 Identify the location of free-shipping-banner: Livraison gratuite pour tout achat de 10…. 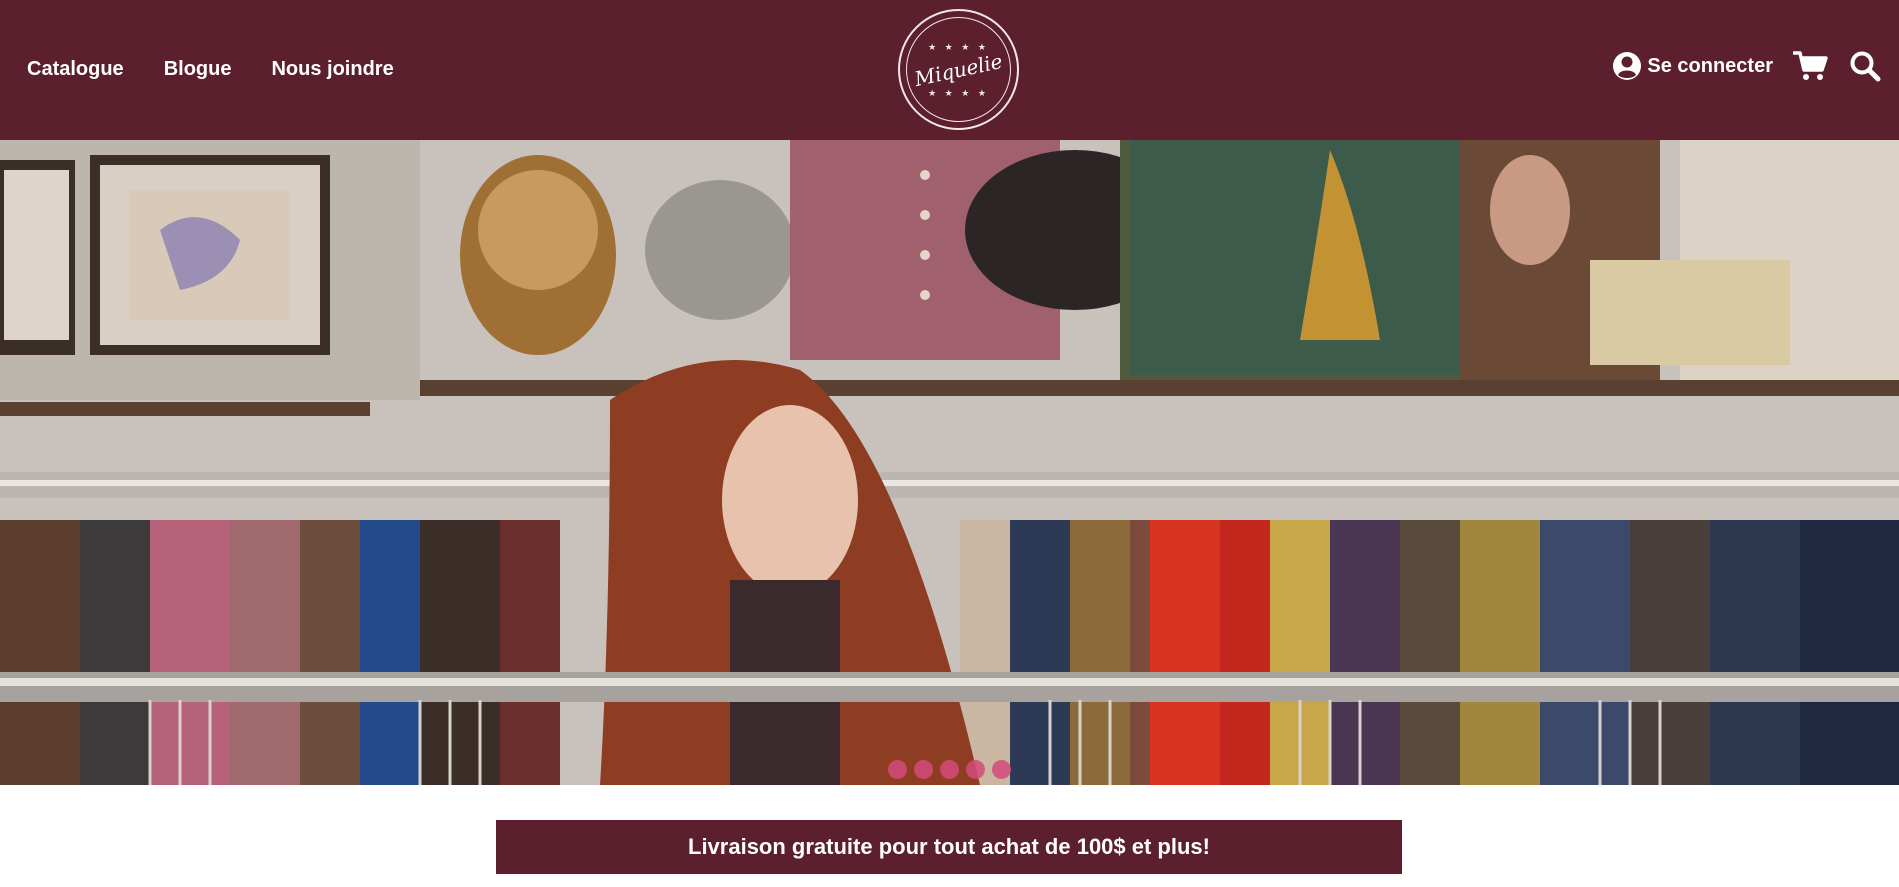
(949, 847).